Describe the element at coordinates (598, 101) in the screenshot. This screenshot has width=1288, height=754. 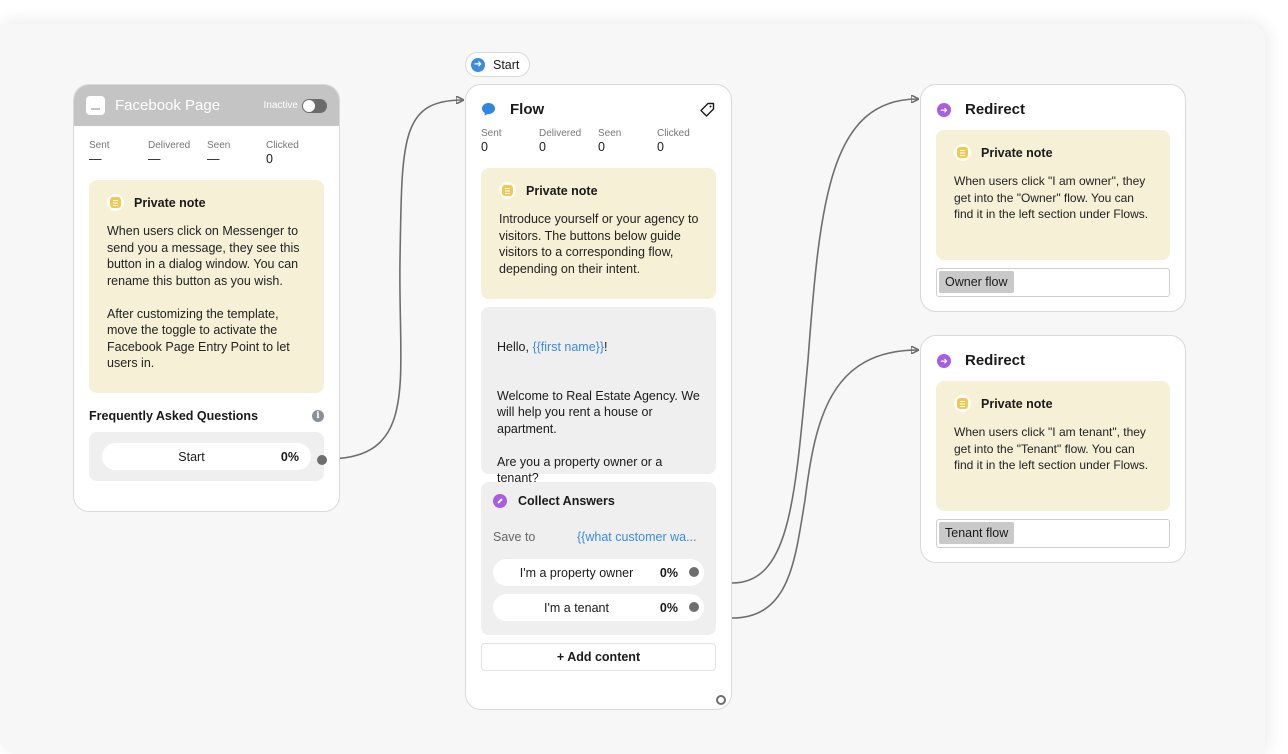
I see `node-header: Flow` at that location.